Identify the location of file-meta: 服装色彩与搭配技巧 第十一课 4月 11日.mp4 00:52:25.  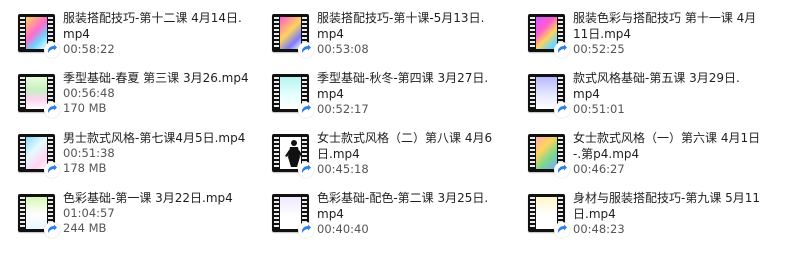
(675, 33).